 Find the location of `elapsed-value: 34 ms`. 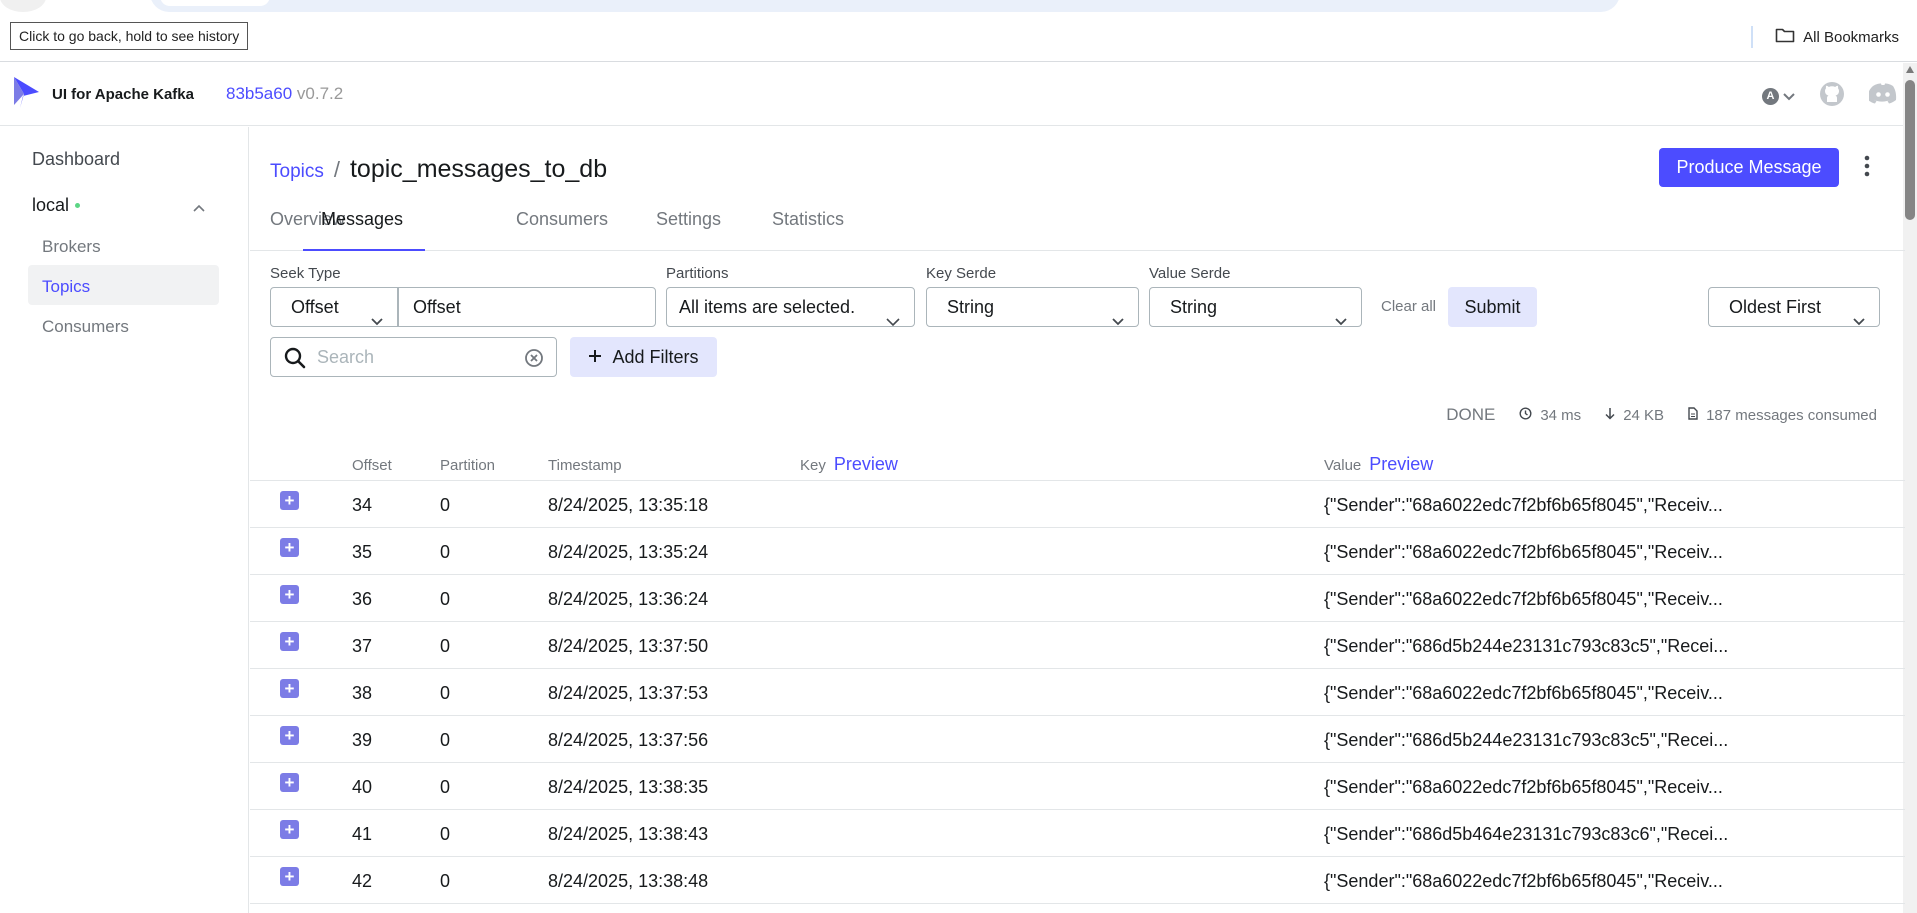

elapsed-value: 34 ms is located at coordinates (1561, 415).